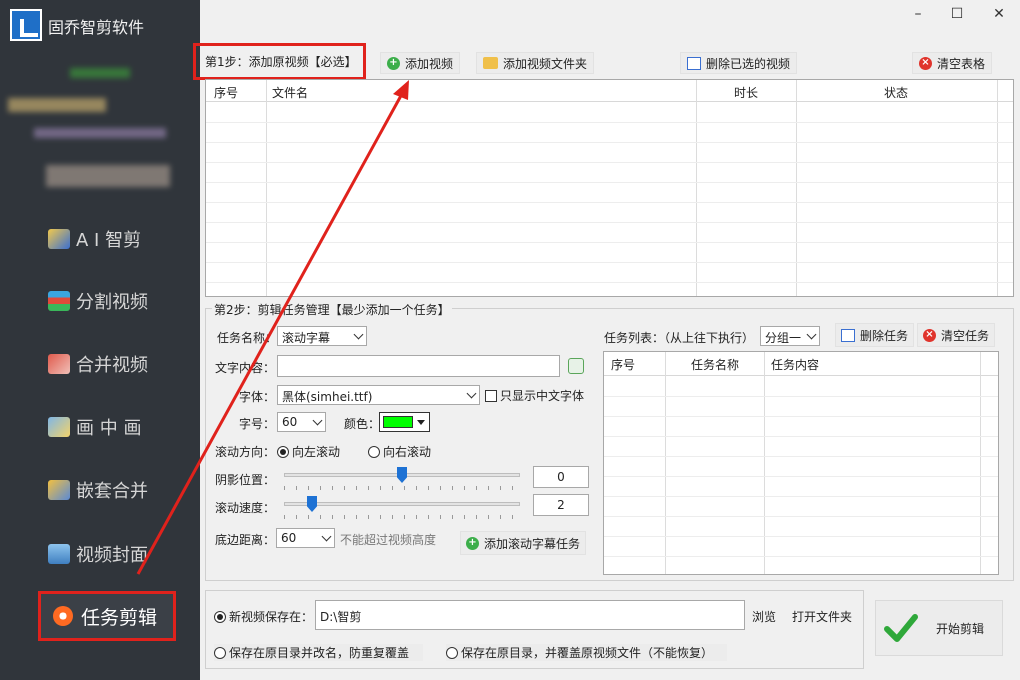  Describe the element at coordinates (59, 364) in the screenshot. I see `merge-film-icon` at that location.